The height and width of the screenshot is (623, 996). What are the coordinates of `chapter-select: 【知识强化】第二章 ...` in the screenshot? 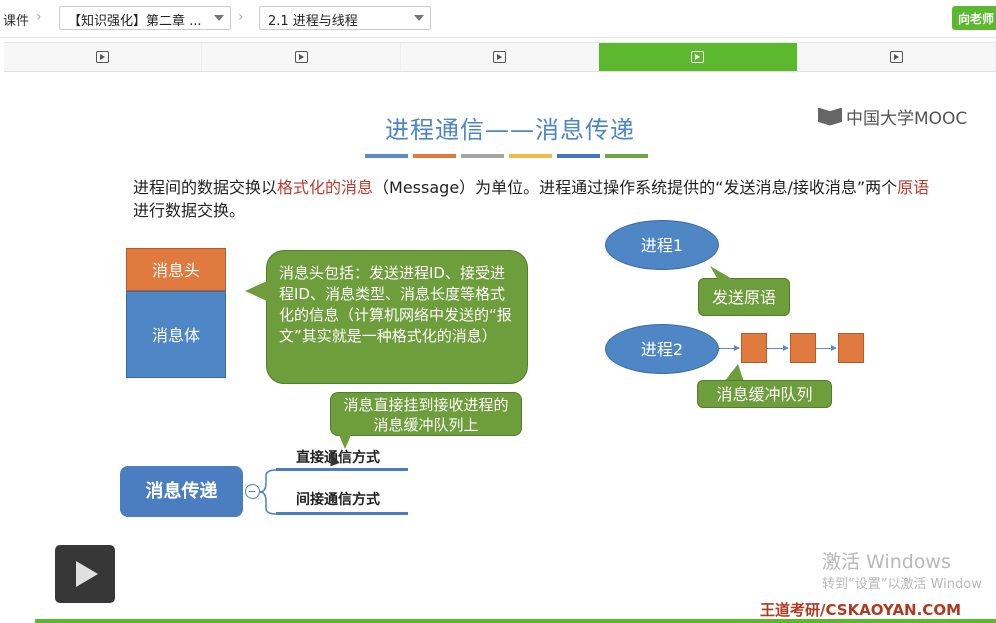 It's located at (145, 18).